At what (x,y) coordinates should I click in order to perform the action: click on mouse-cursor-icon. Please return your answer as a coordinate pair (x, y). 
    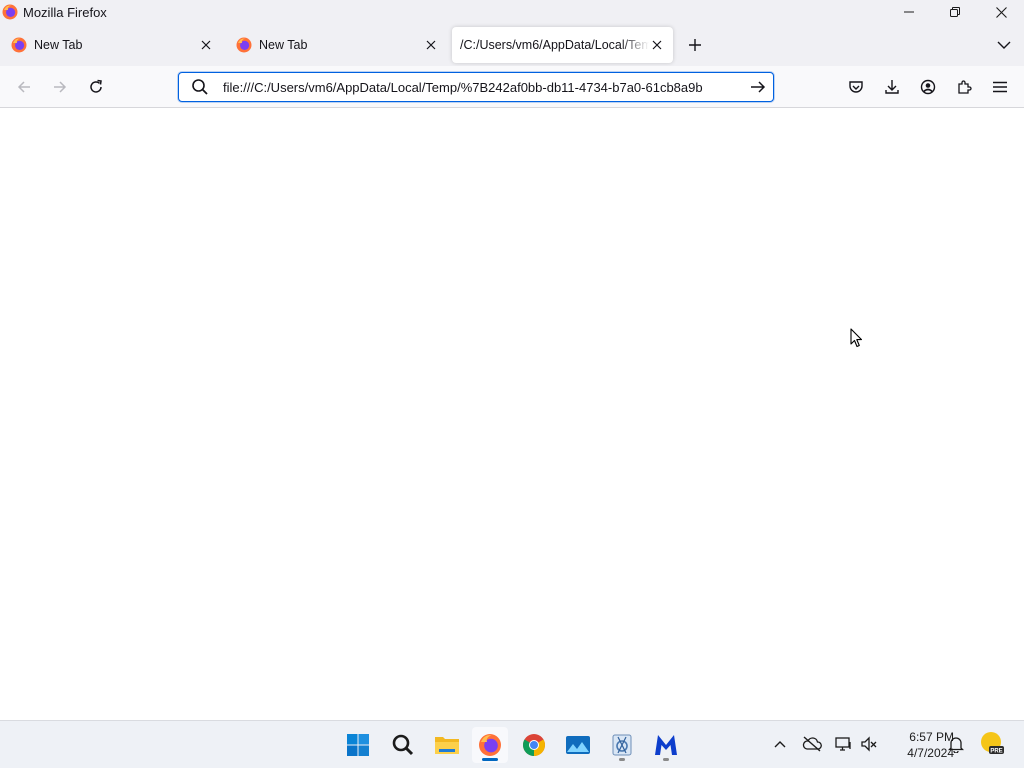
    Looking at the image, I should click on (856, 338).